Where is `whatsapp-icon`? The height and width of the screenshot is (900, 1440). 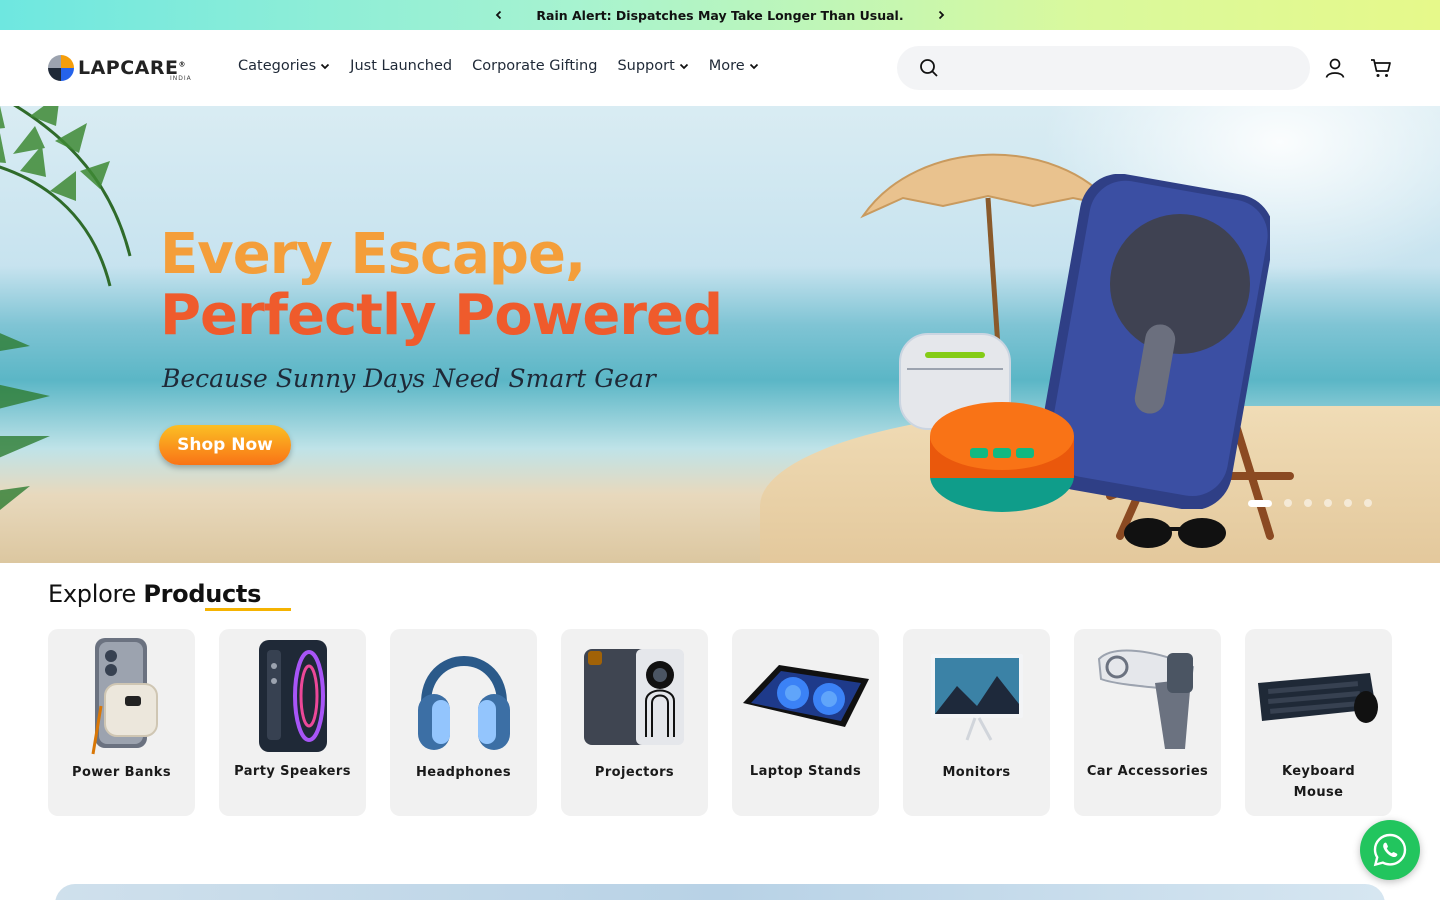
whatsapp-icon is located at coordinates (1390, 850).